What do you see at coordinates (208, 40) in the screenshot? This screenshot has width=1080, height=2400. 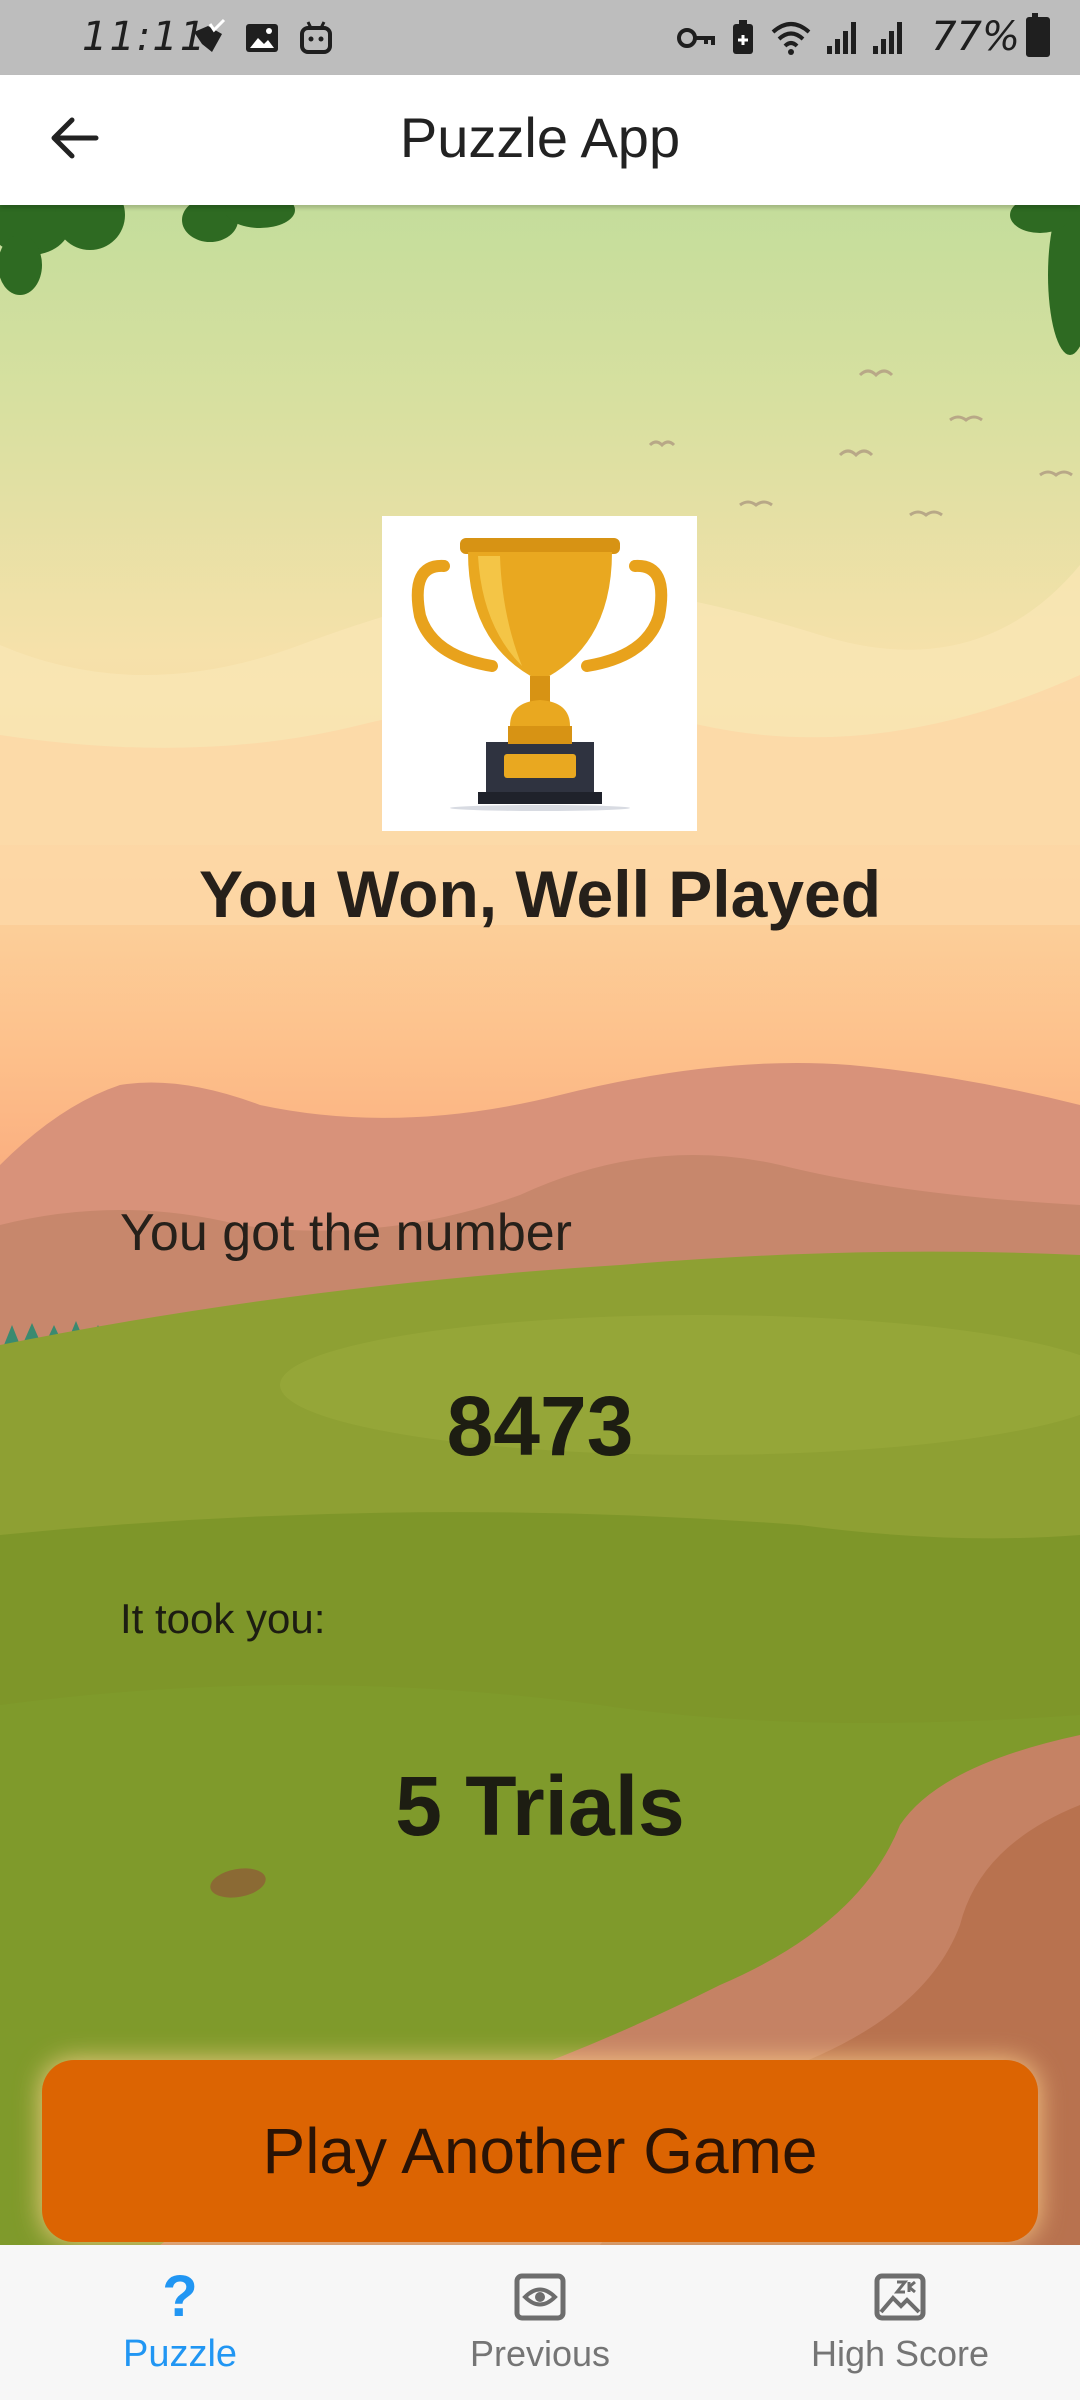 I see `notification-check-icon` at bounding box center [208, 40].